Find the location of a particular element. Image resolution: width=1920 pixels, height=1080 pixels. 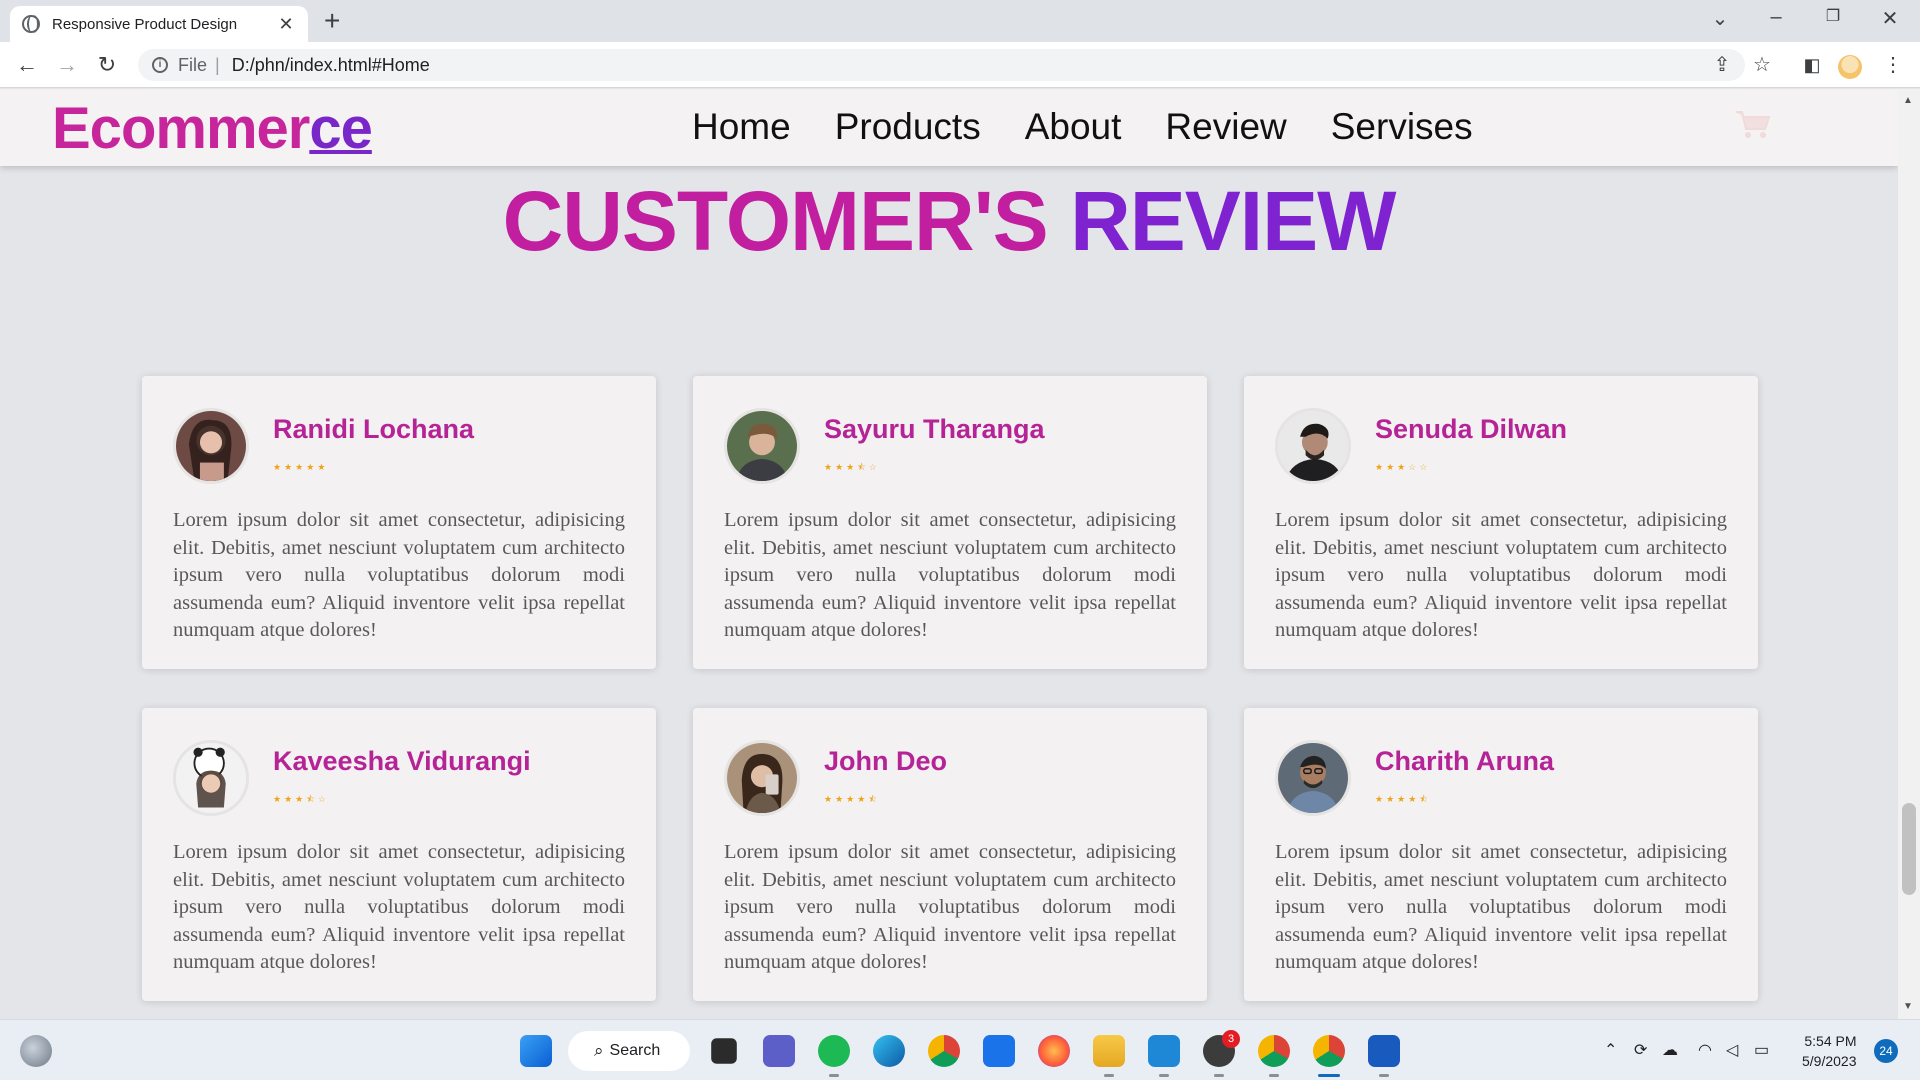

star-rating: ★ ★ ★ ☆ ☆ is located at coordinates (1401, 467).